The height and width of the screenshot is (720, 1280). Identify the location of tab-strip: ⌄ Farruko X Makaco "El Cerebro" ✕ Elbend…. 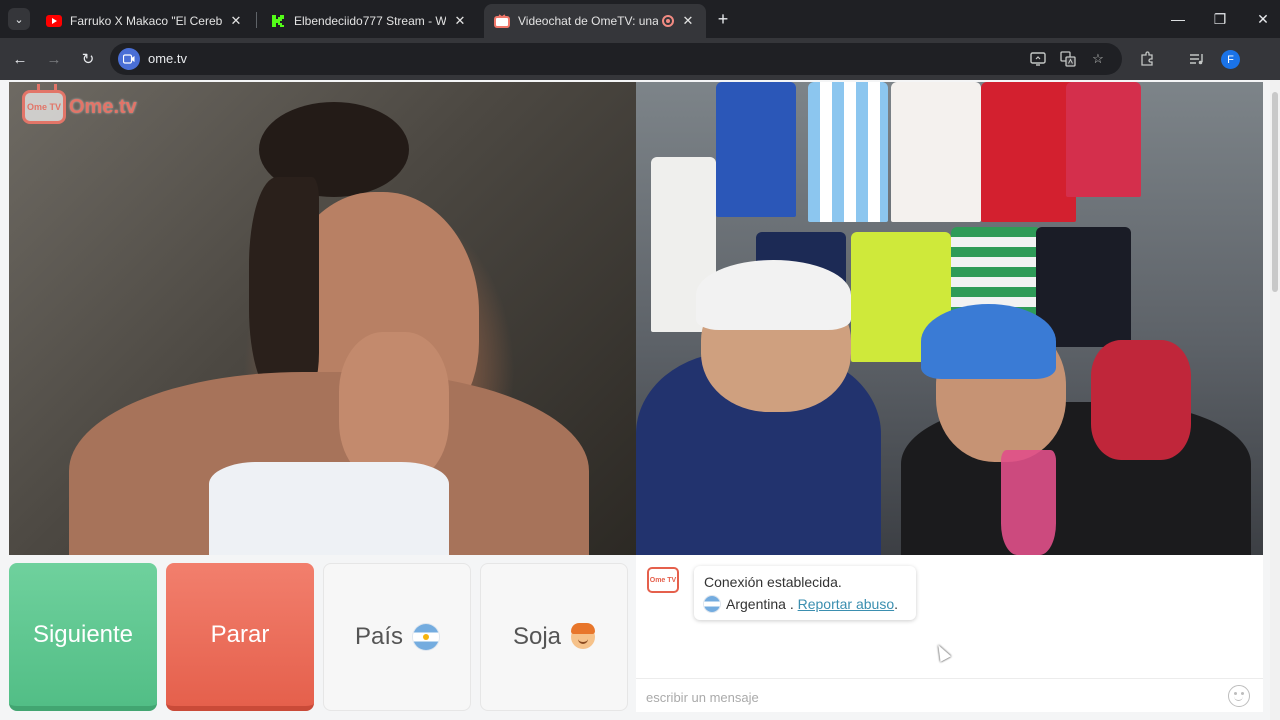
(640, 19).